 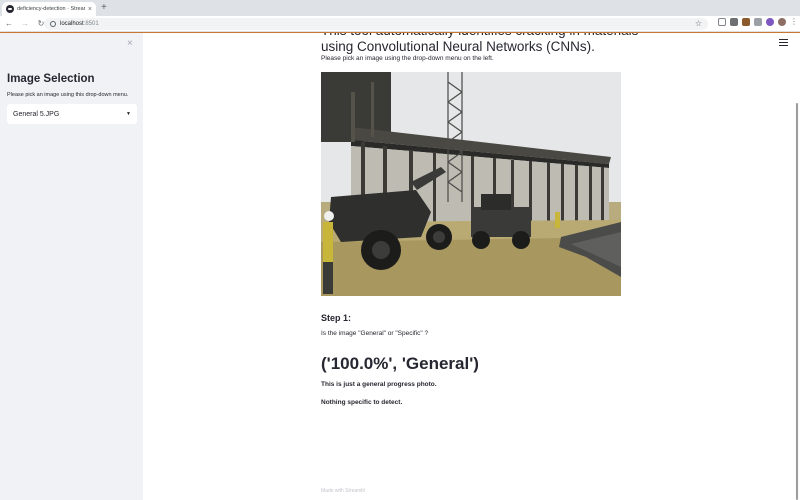 What do you see at coordinates (9, 23) in the screenshot?
I see `back-arrow-icon: ←` at bounding box center [9, 23].